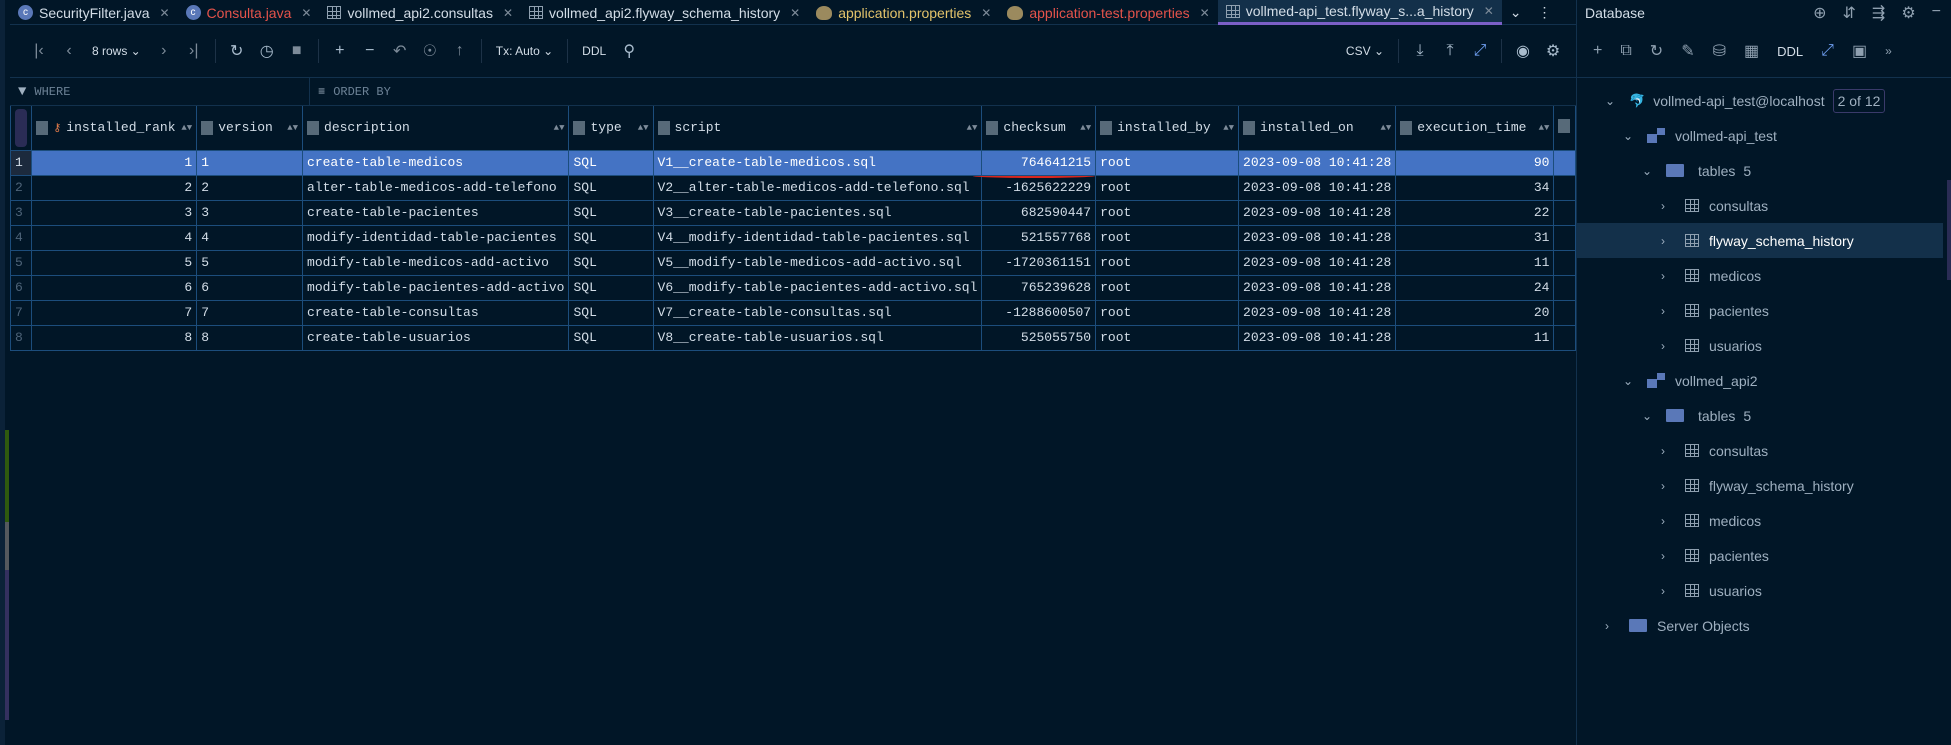 Image resolution: width=1951 pixels, height=745 pixels. What do you see at coordinates (39, 51) in the screenshot?
I see `first-page-icon: |‹` at bounding box center [39, 51].